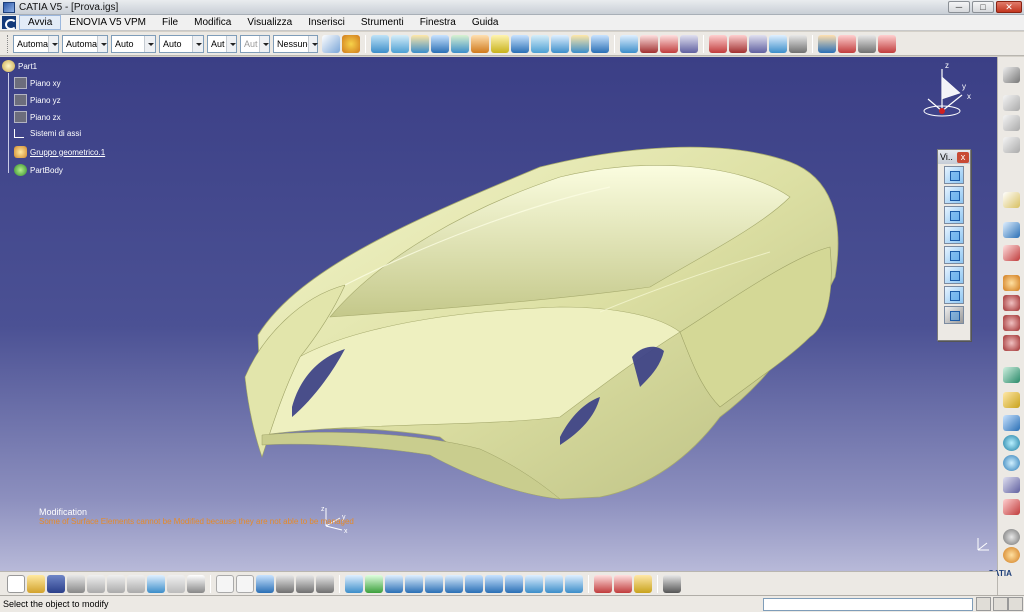 Image resolution: width=1024 pixels, height=612 pixels. What do you see at coordinates (1011, 145) in the screenshot?
I see `standard-3-icon` at bounding box center [1011, 145].